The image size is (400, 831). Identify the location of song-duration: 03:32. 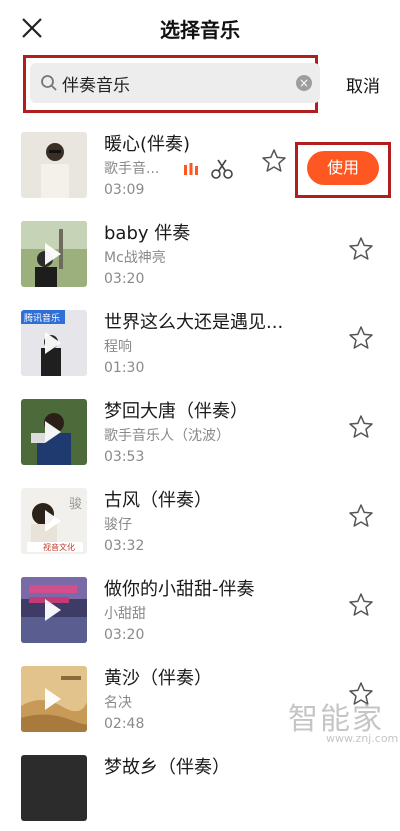
(124, 546).